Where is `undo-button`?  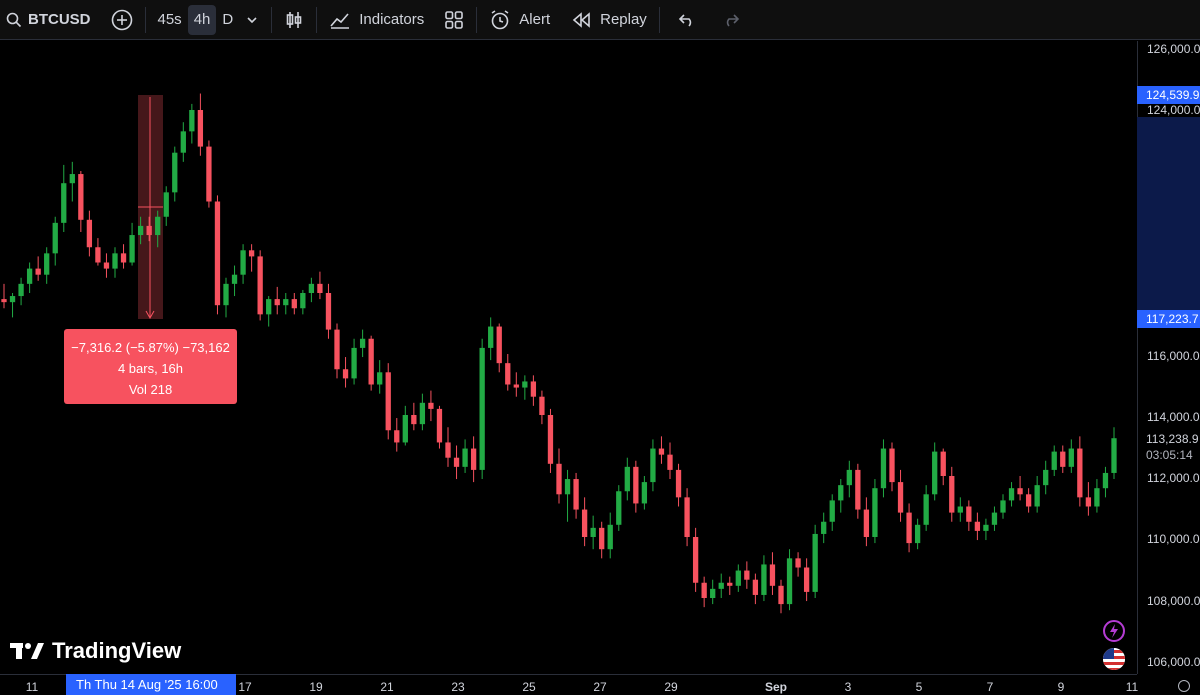 undo-button is located at coordinates (687, 20).